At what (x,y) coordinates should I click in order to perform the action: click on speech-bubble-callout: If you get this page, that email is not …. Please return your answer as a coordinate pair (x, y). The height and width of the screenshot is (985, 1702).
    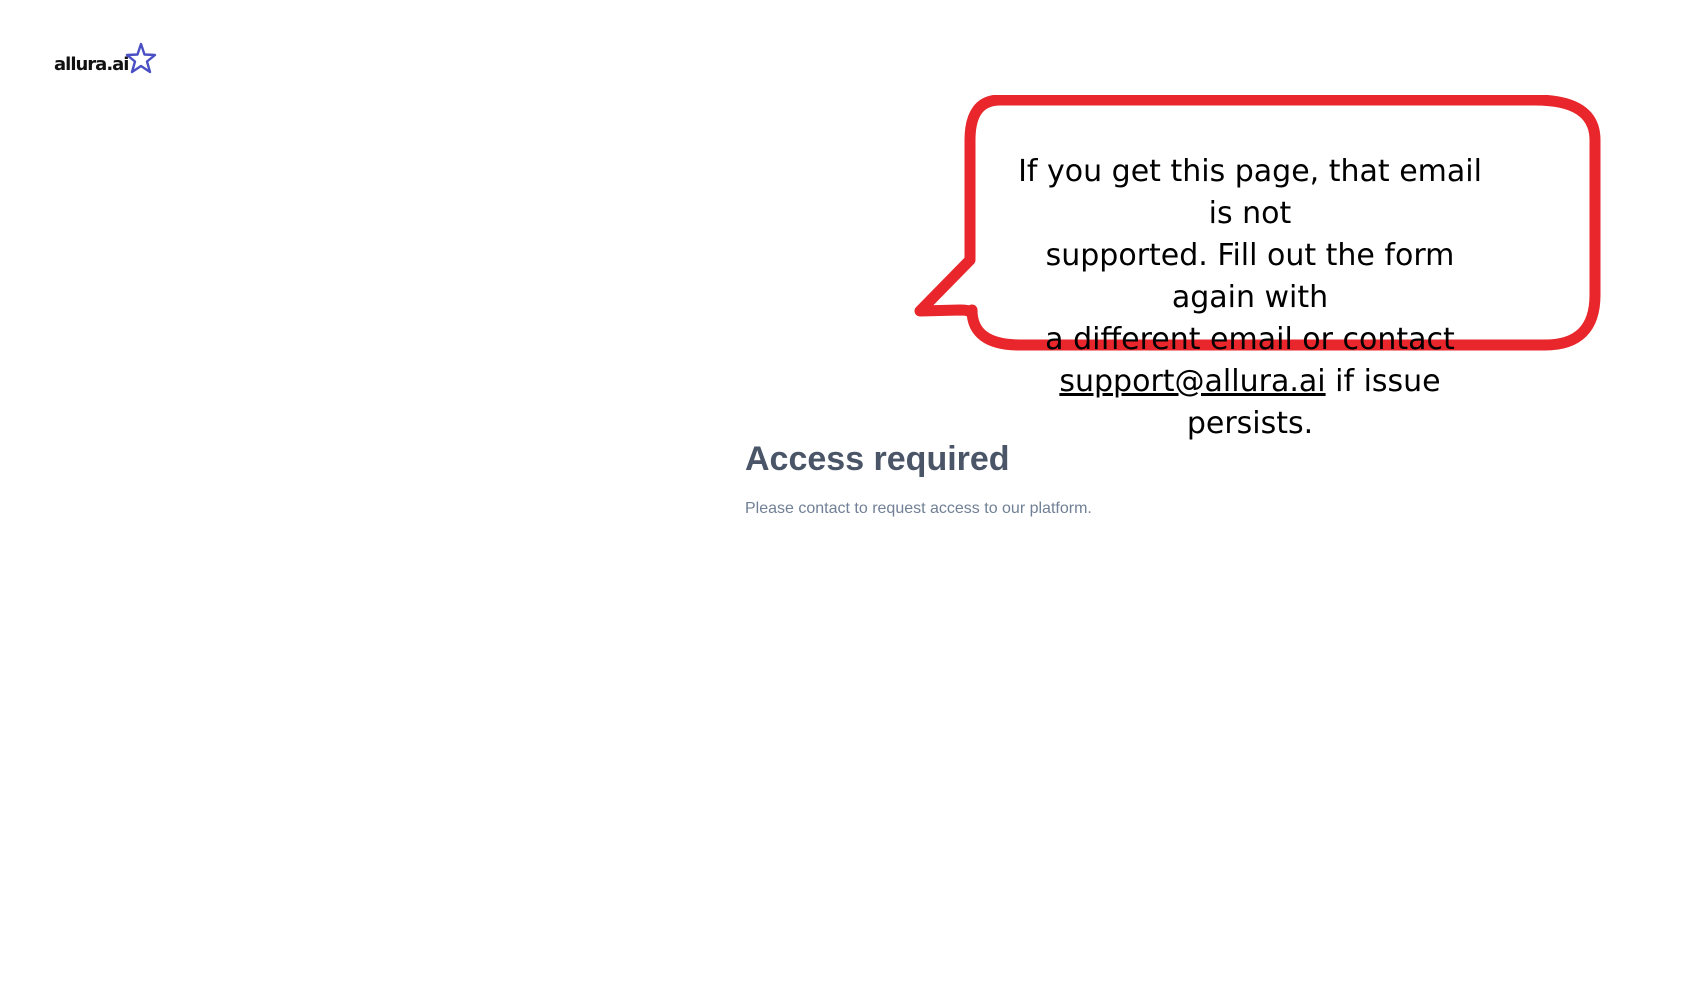
    Looking at the image, I should click on (1260, 268).